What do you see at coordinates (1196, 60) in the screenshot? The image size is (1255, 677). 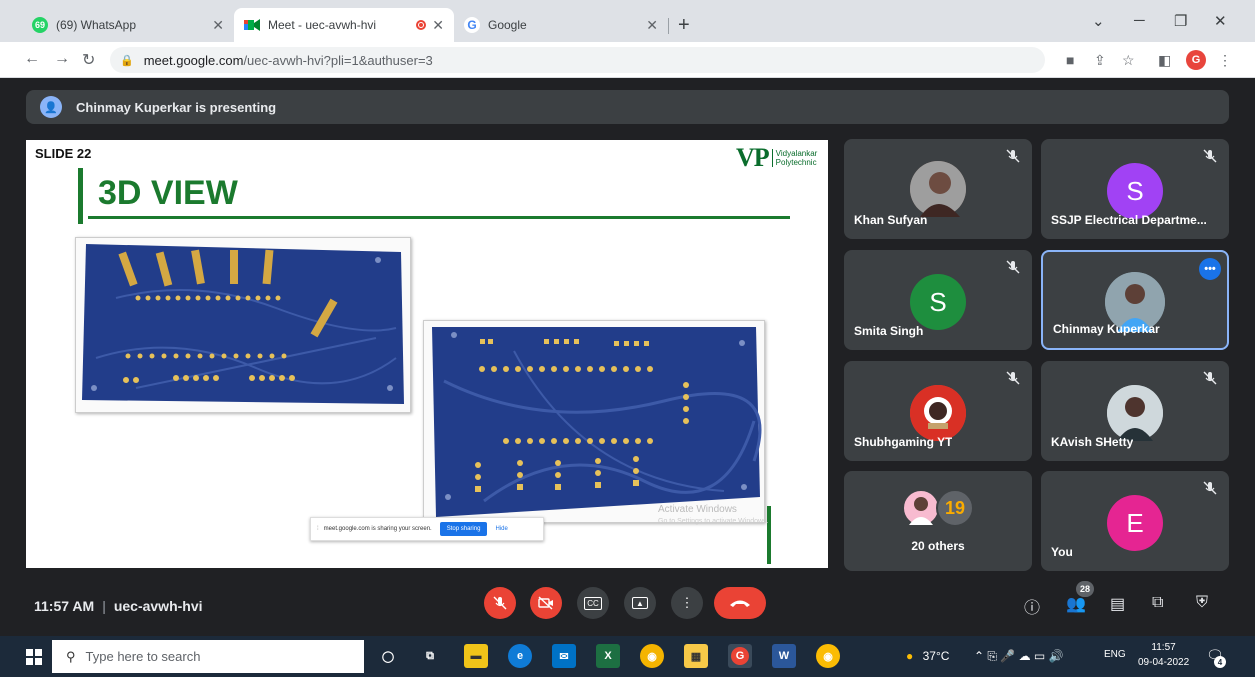 I see `profile-avatar: G` at bounding box center [1196, 60].